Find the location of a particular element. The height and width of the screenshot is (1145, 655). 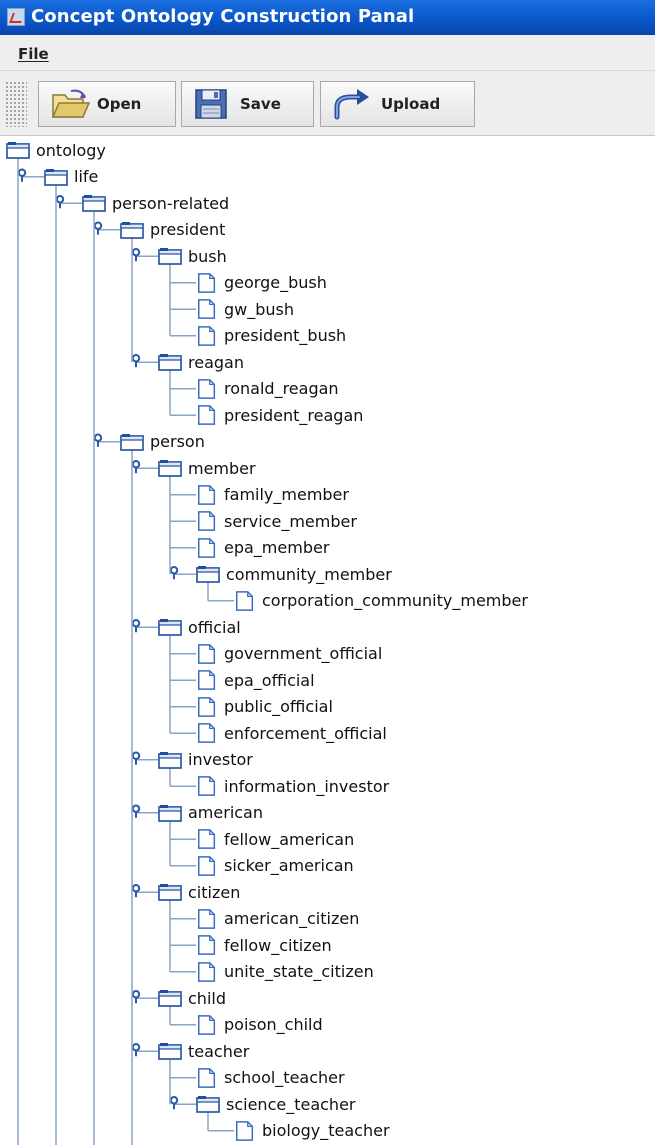

tree-root-label: ontology is located at coordinates (71, 150).